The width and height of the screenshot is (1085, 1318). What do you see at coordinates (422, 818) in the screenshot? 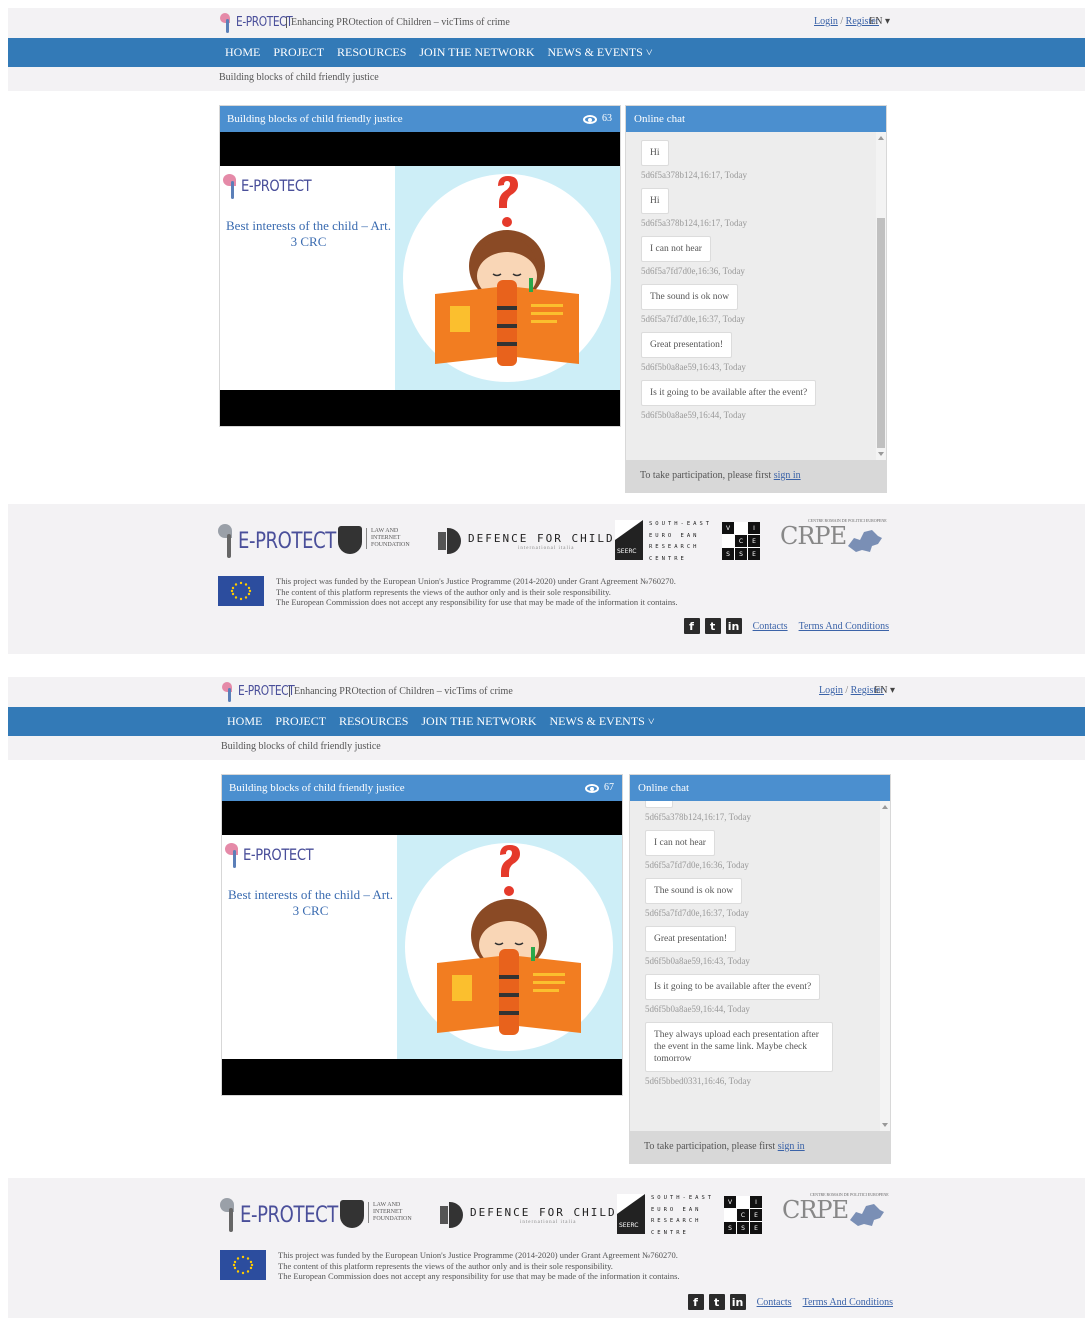
I see `video-letterbox-top` at bounding box center [422, 818].